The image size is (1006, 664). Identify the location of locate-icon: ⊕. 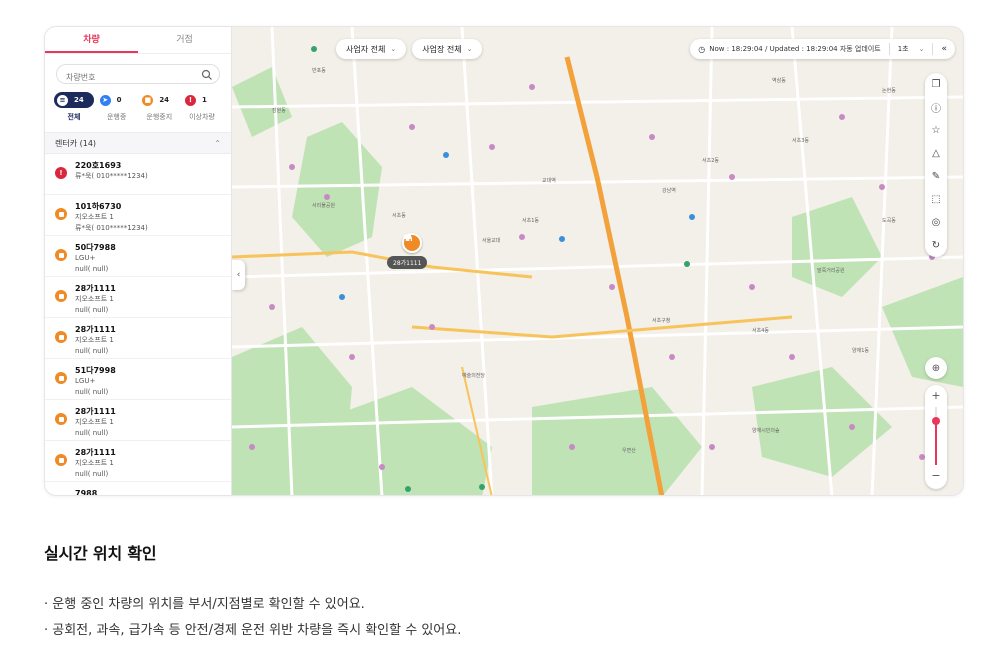
(936, 368).